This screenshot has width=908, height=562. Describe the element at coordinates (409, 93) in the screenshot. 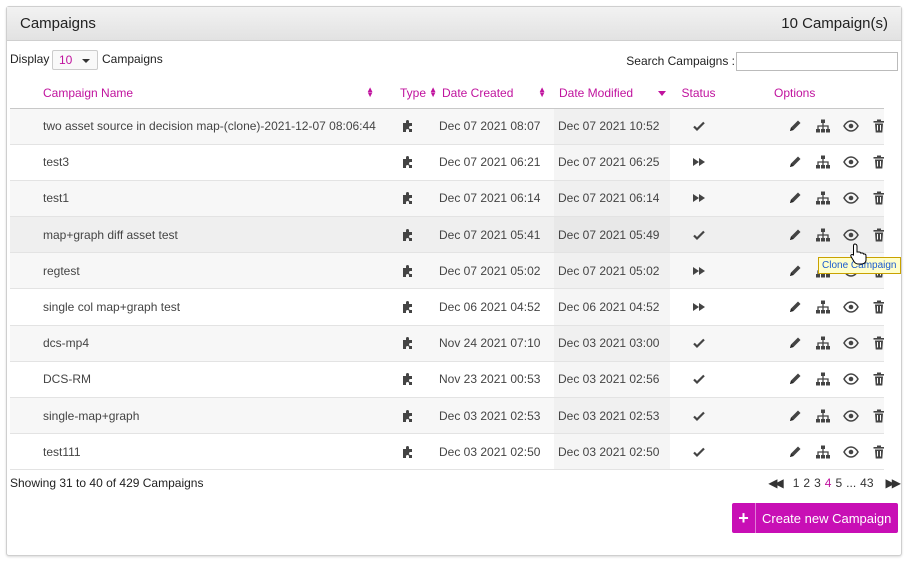

I see `column-header-type: Type ▲ ▼` at that location.